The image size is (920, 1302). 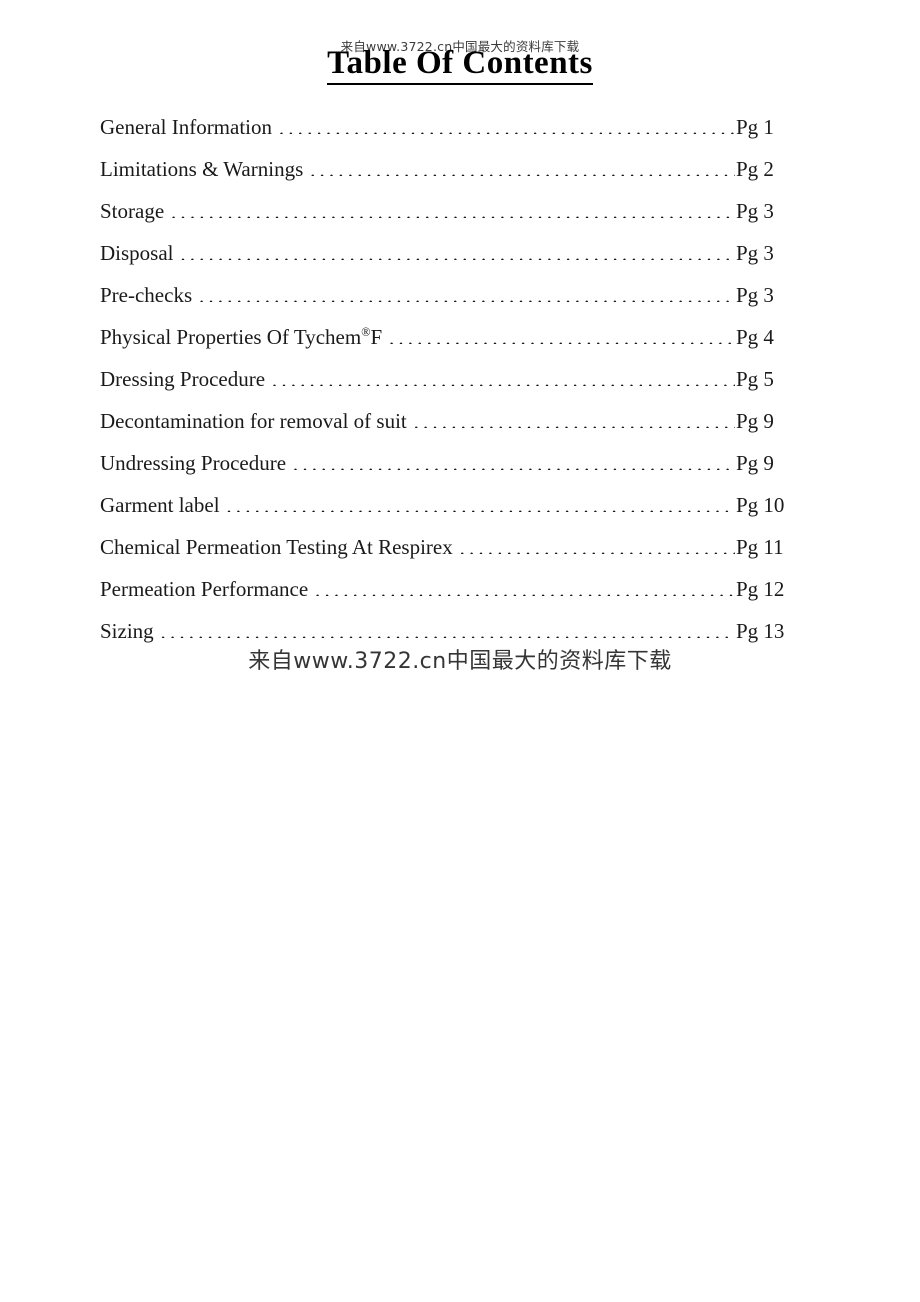 I want to click on toc-entry-label: Dressing Procedure, so click(x=183, y=379).